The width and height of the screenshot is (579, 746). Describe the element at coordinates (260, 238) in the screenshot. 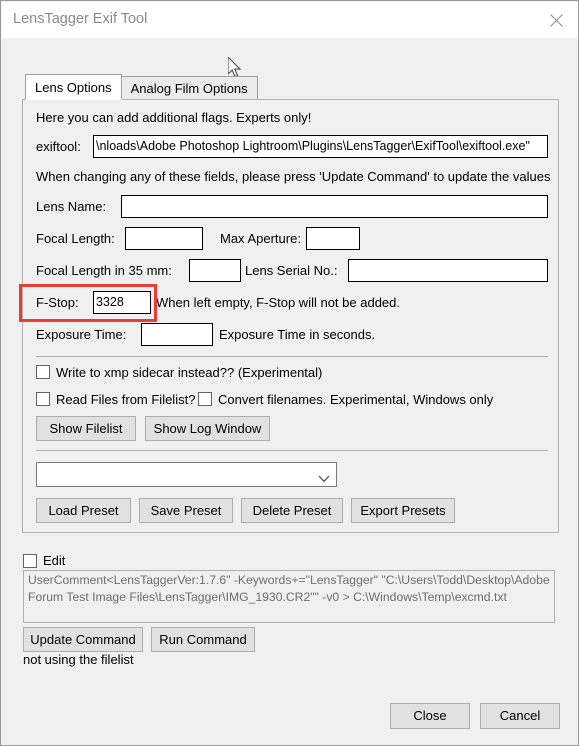

I see `max-aperture-label: Max Aperture:` at that location.